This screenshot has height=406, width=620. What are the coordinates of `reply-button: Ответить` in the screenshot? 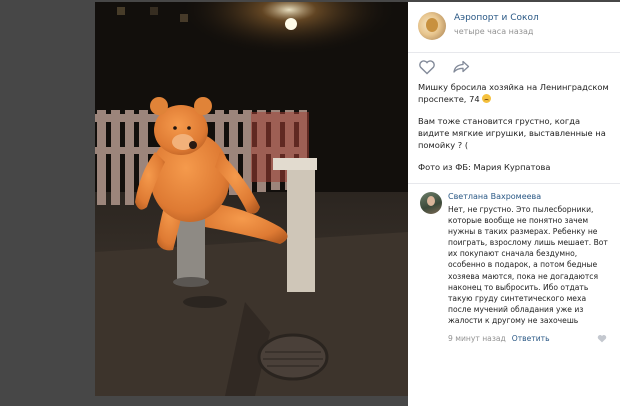 It's located at (531, 338).